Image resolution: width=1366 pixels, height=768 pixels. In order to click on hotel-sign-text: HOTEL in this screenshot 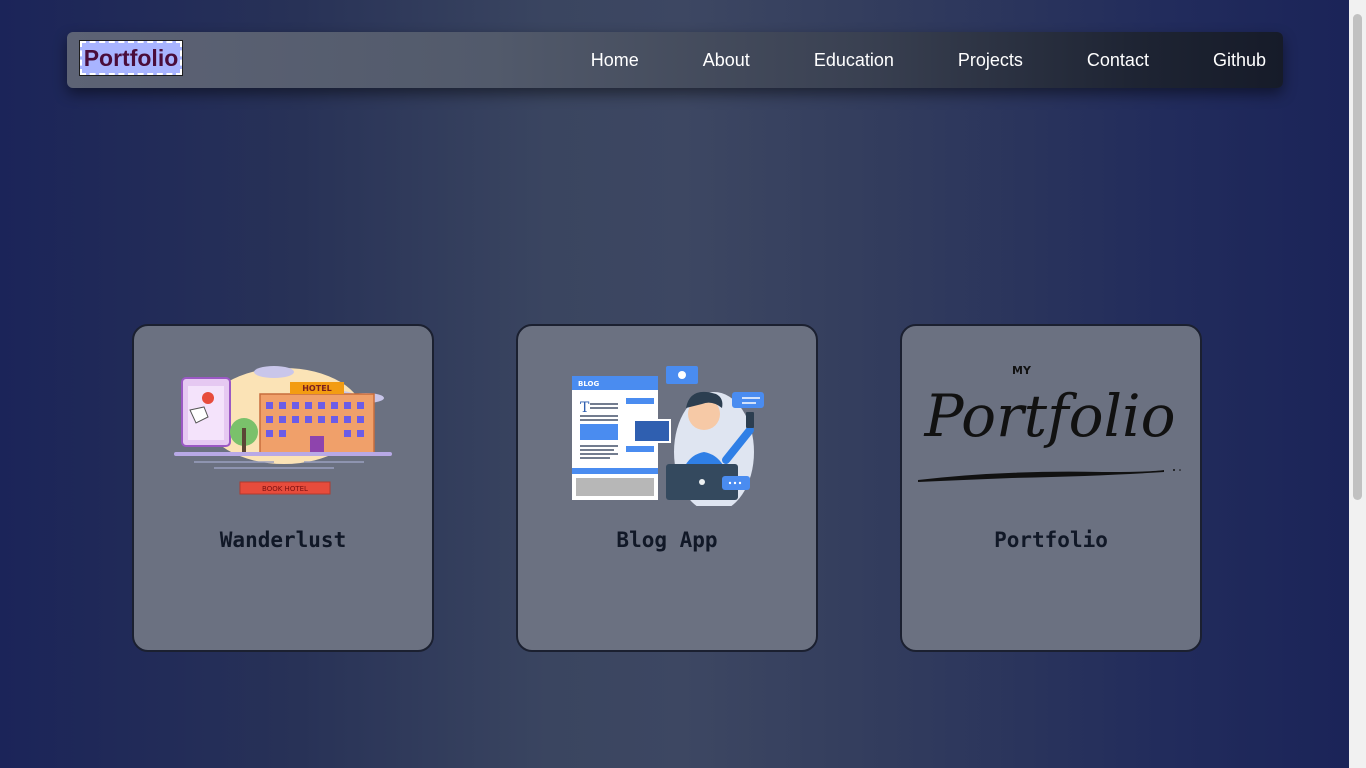, I will do `click(317, 388)`.